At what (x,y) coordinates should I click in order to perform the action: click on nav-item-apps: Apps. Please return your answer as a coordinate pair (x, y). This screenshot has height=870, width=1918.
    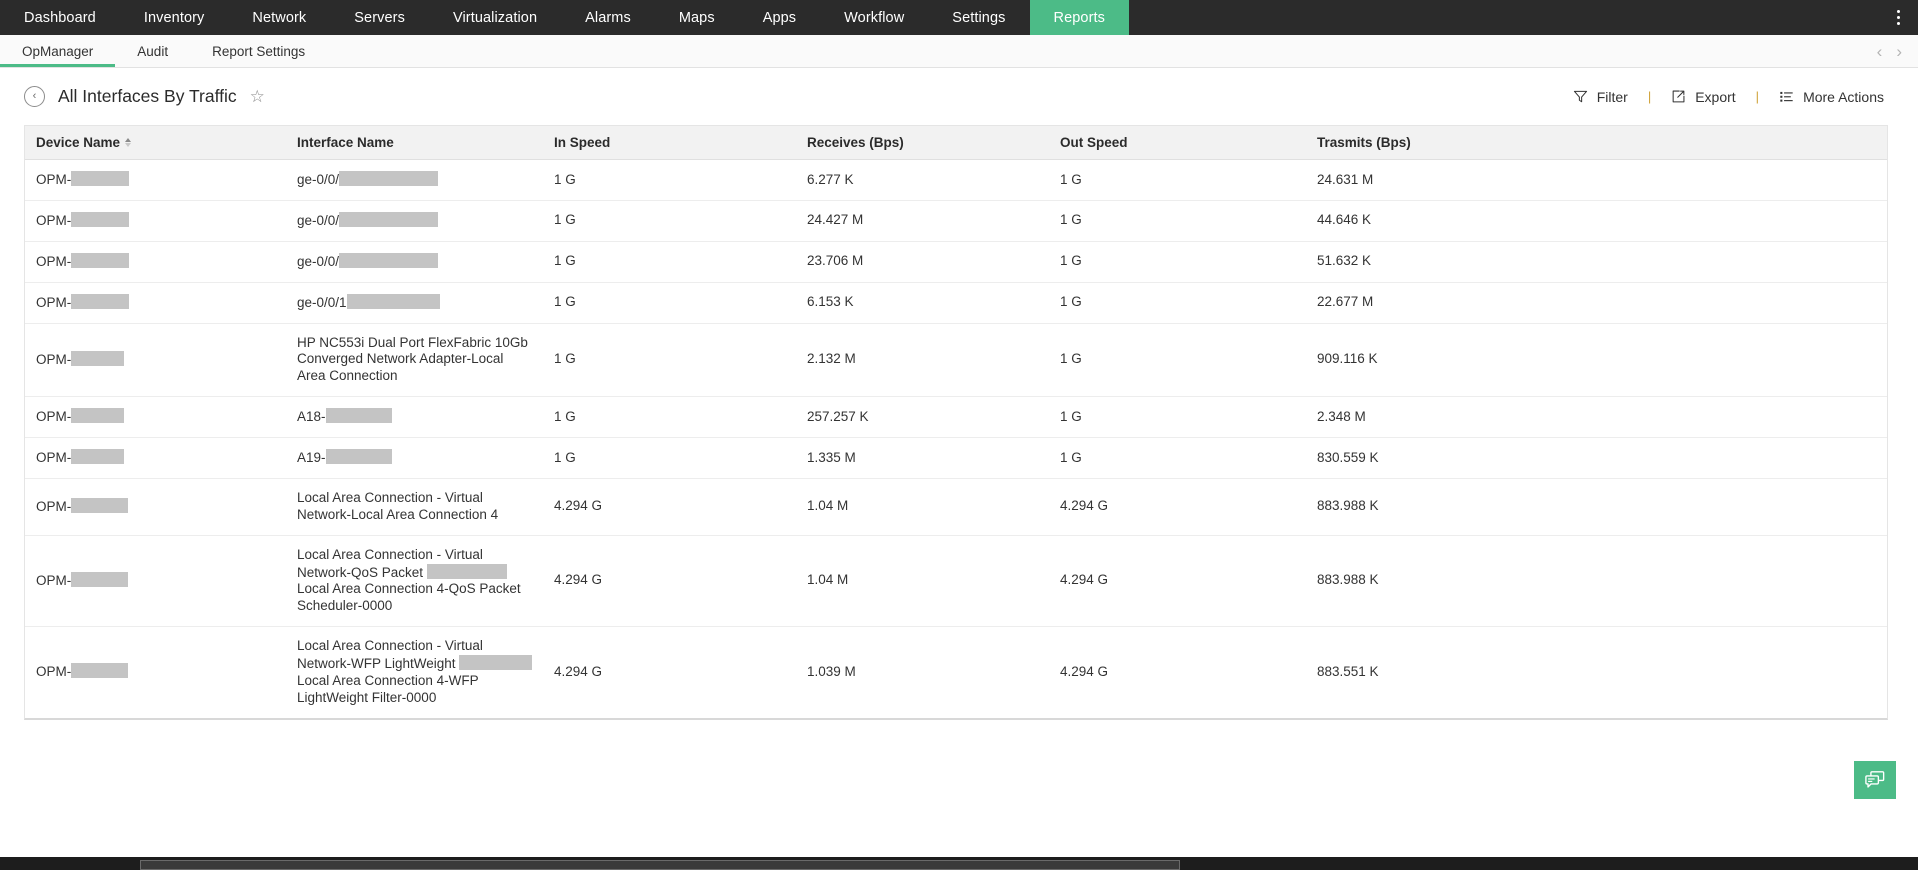
    Looking at the image, I should click on (779, 17).